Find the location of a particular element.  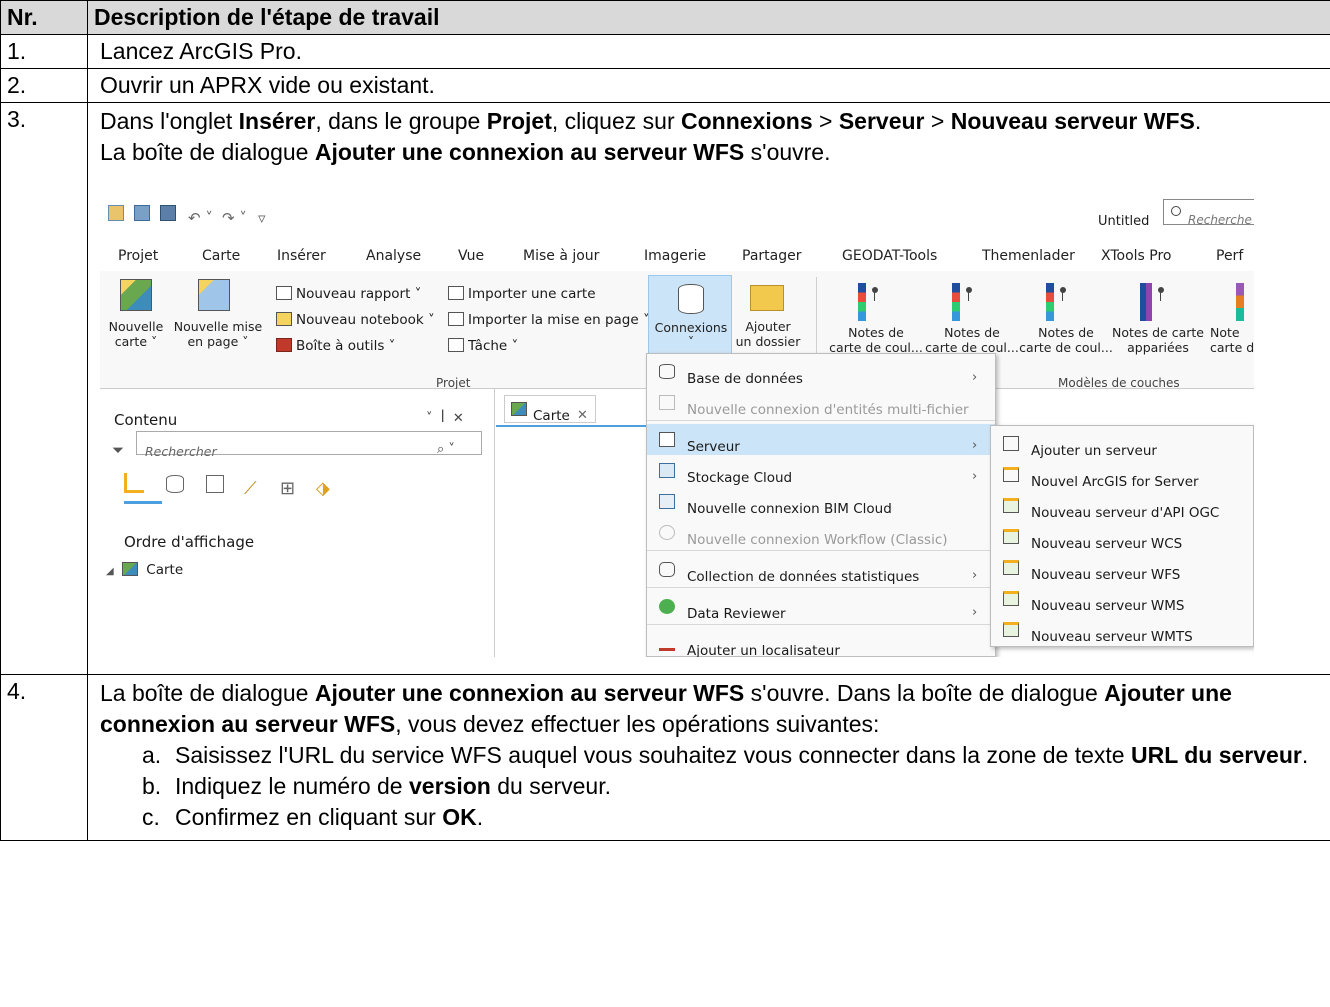

save-project-icon is located at coordinates (168, 213).